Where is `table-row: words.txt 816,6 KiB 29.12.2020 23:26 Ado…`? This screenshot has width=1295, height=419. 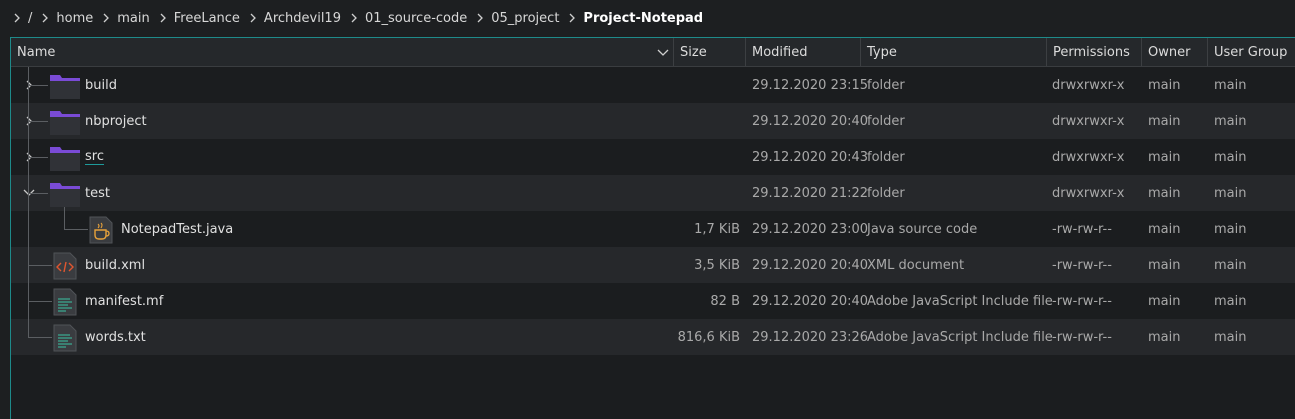
table-row: words.txt 816,6 KiB 29.12.2020 23:26 Ado… is located at coordinates (653, 337).